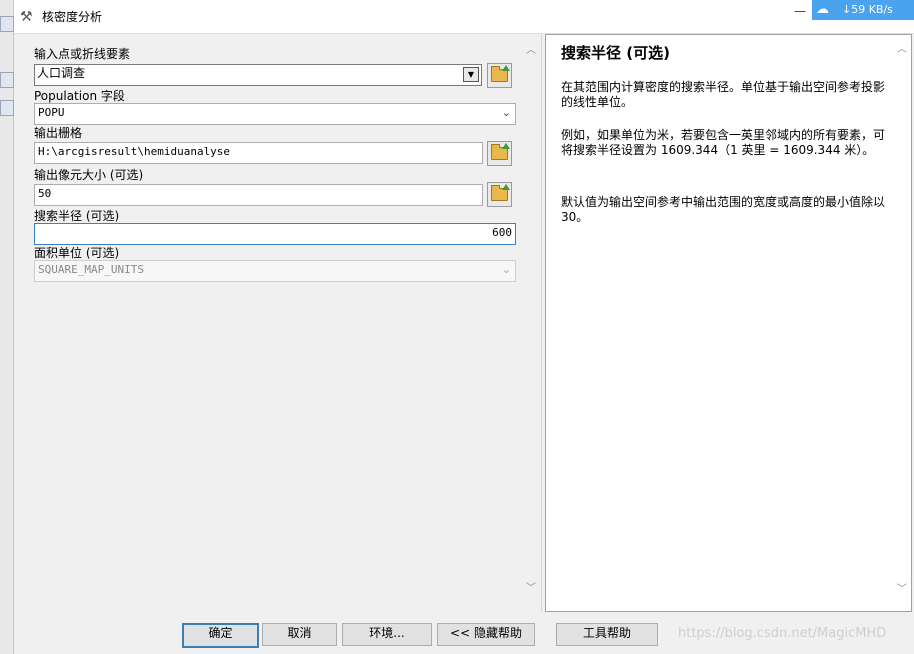  What do you see at coordinates (615, 53) in the screenshot?
I see `help-title: 搜索半径 (可选)` at bounding box center [615, 53].